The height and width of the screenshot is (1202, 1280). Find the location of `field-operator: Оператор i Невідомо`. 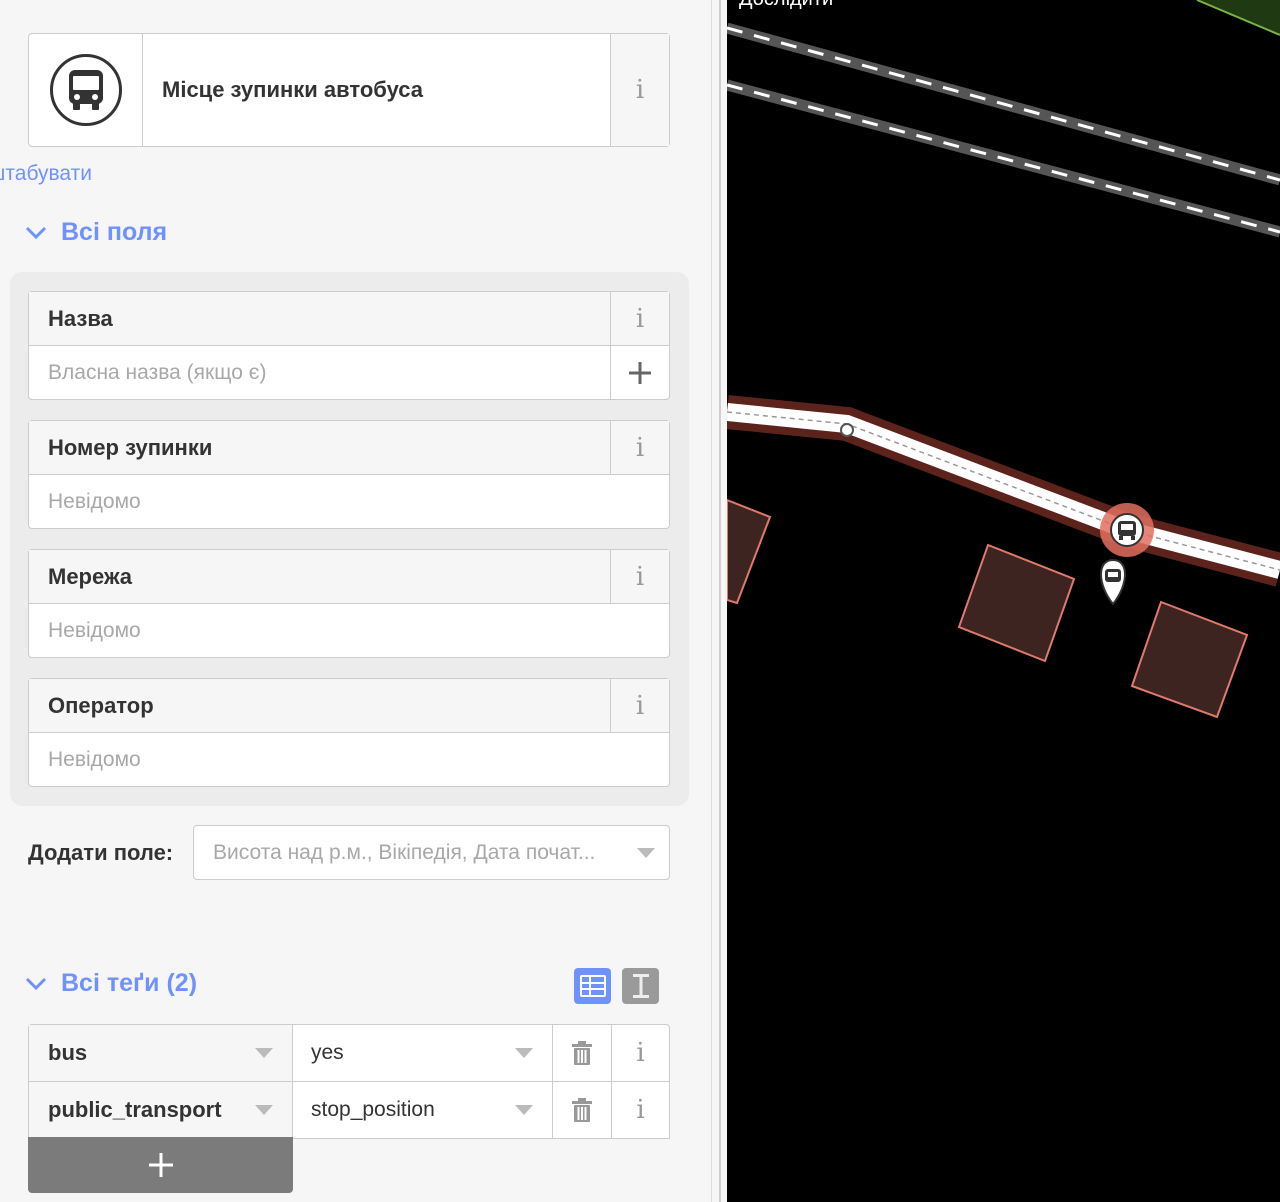

field-operator: Оператор i Невідомо is located at coordinates (349, 732).